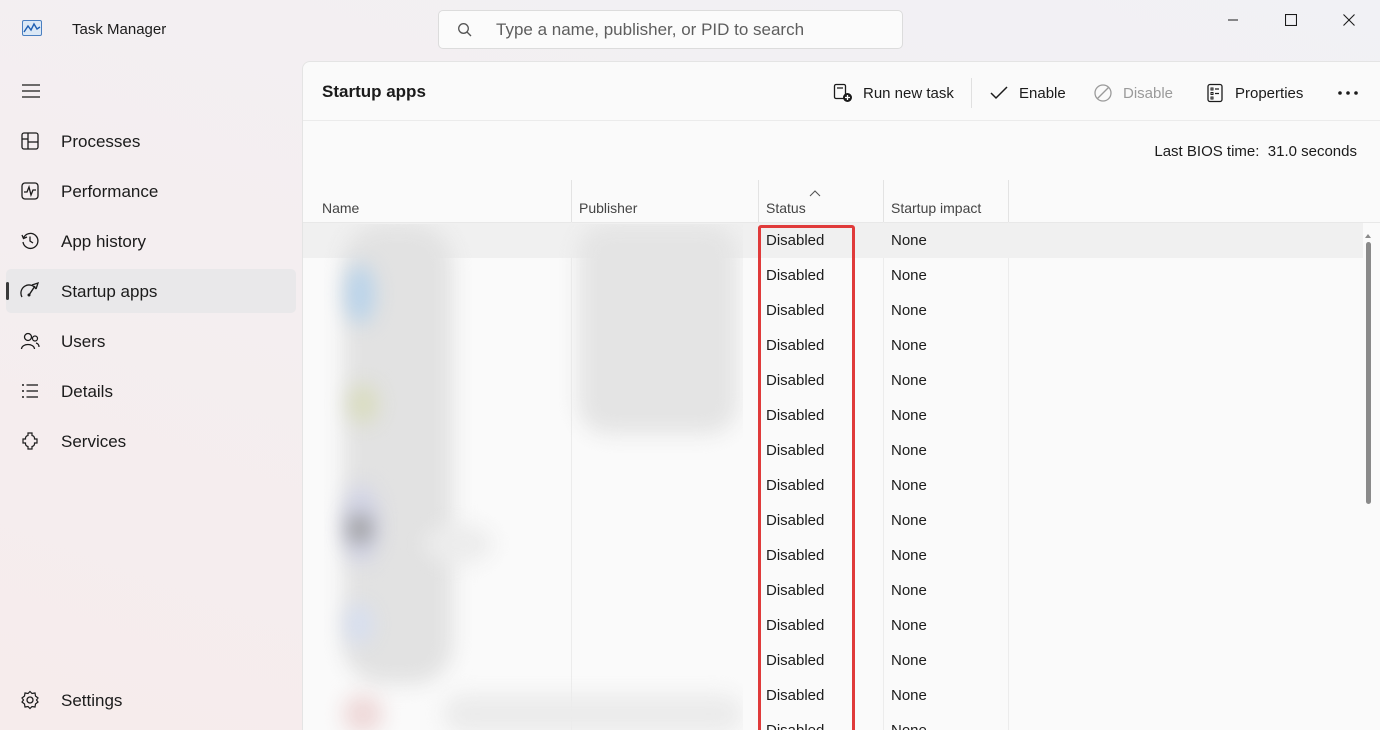 This screenshot has height=730, width=1380. Describe the element at coordinates (30, 441) in the screenshot. I see `services-icon` at that location.